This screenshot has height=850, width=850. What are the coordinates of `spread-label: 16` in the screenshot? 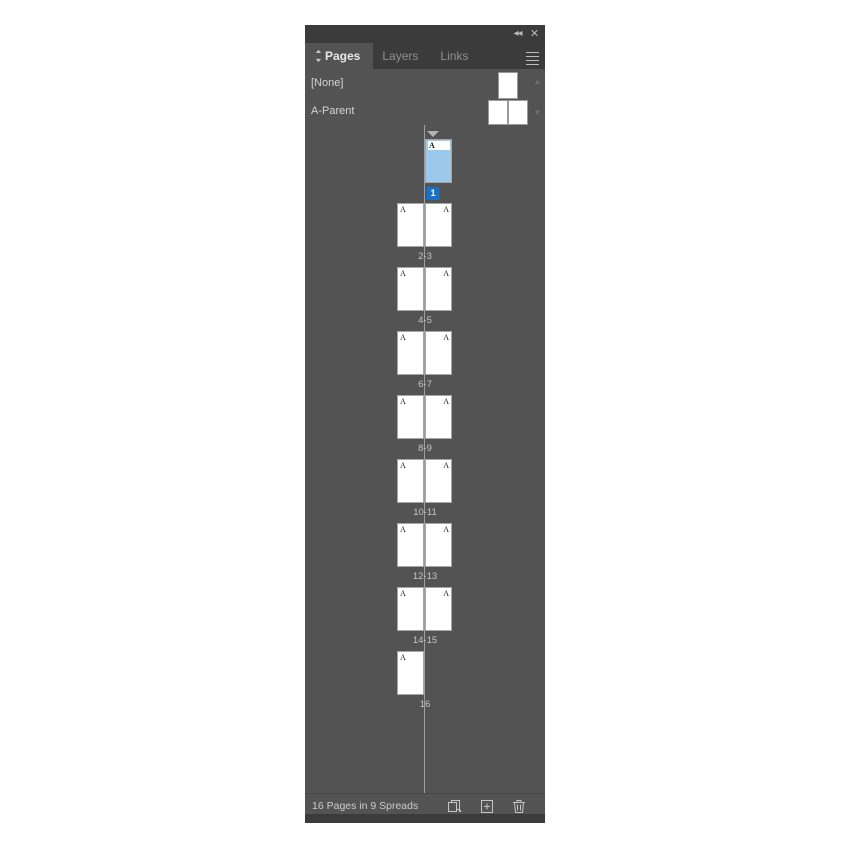 It's located at (425, 704).